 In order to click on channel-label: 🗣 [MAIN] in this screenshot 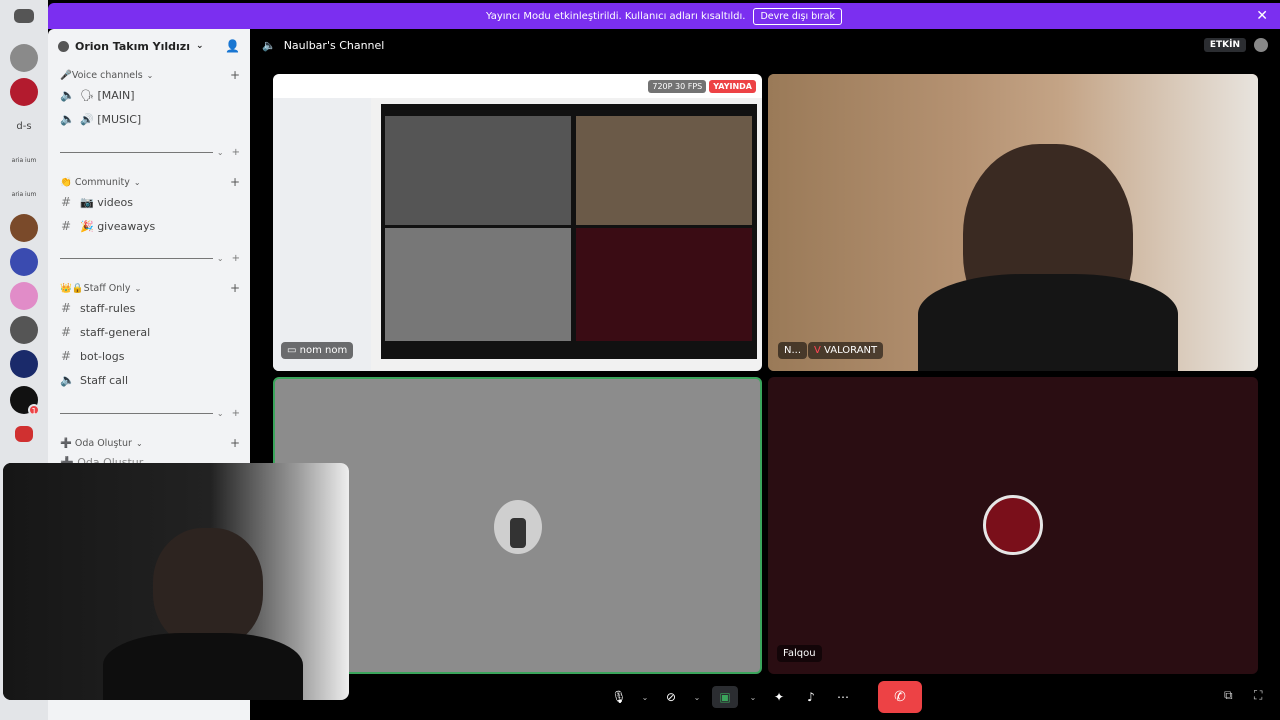, I will do `click(107, 95)`.